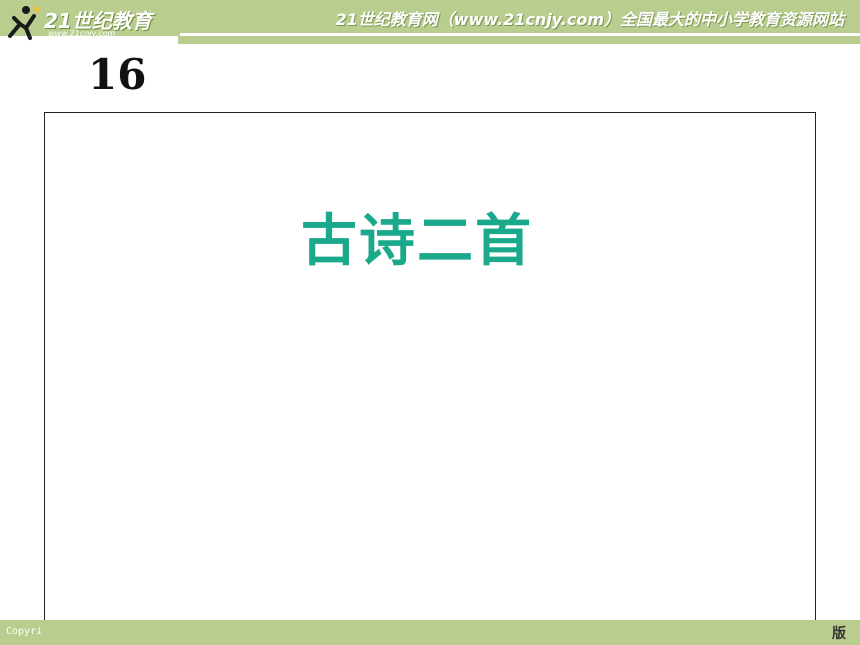 The image size is (860, 645). What do you see at coordinates (839, 634) in the screenshot?
I see `edition-text: 版` at bounding box center [839, 634].